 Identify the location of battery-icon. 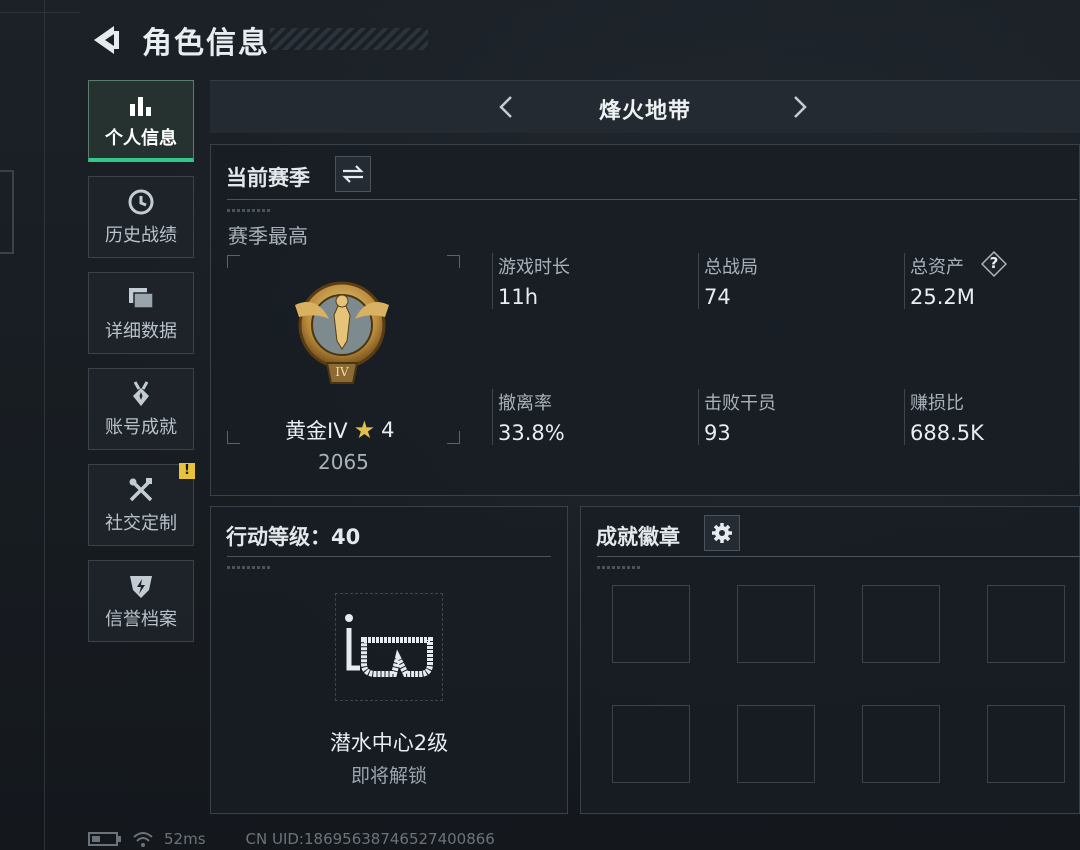
(104, 839).